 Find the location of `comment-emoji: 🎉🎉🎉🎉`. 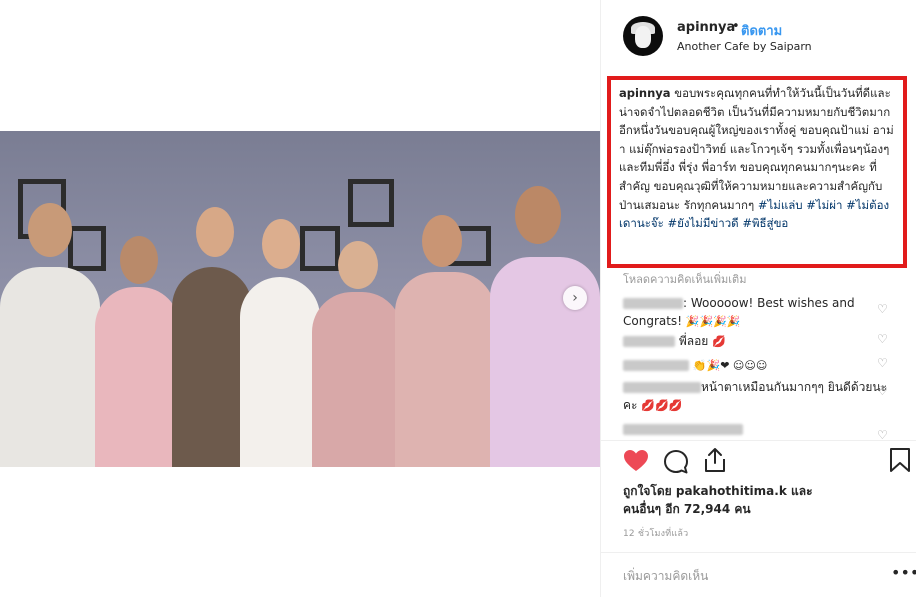

comment-emoji: 🎉🎉🎉🎉 is located at coordinates (713, 321).